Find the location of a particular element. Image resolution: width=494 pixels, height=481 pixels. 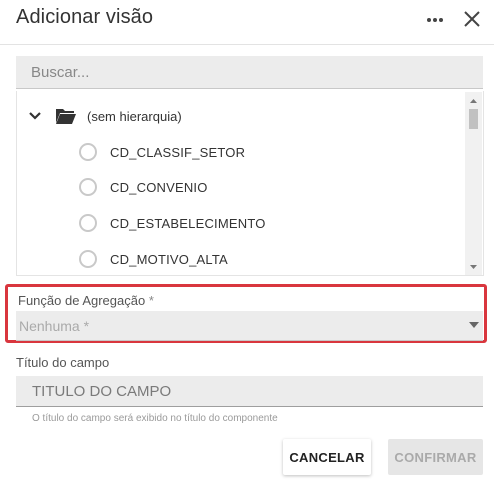

required-mark: * is located at coordinates (151, 300).